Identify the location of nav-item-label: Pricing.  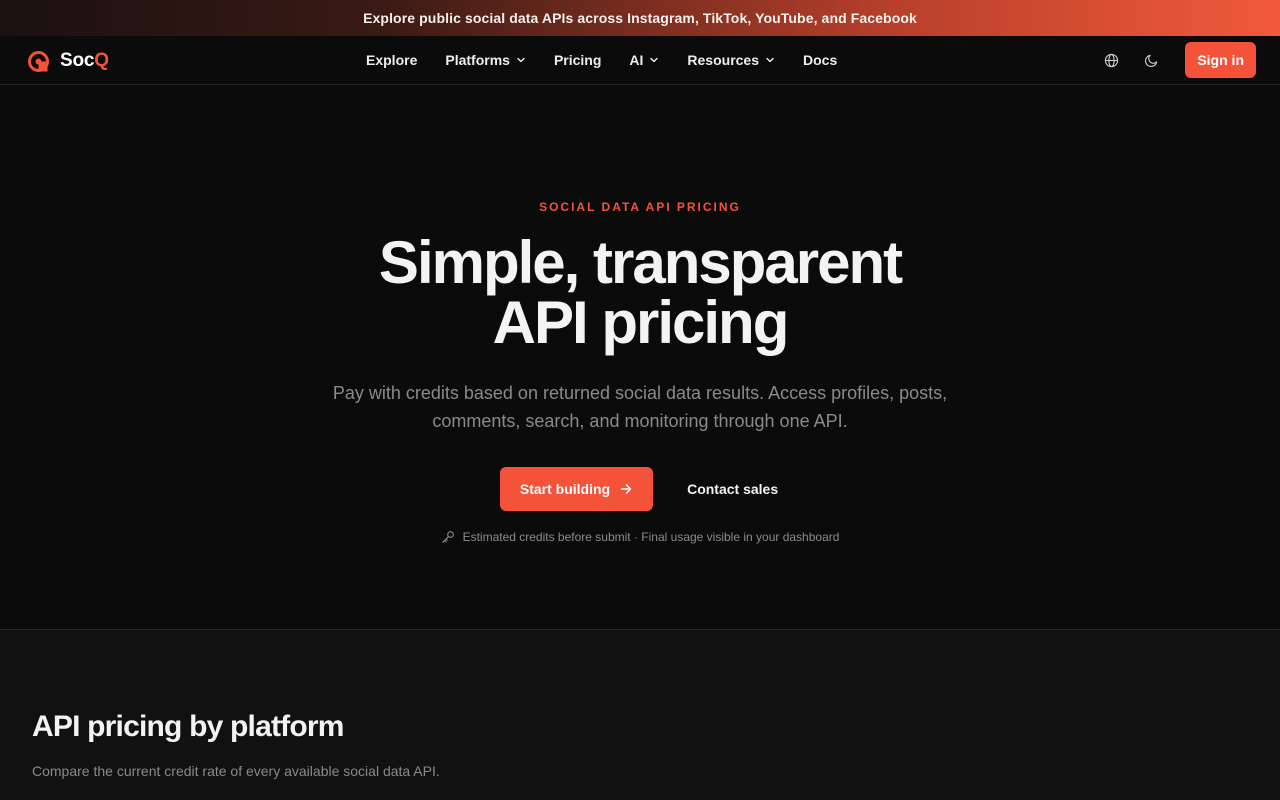
(577, 60).